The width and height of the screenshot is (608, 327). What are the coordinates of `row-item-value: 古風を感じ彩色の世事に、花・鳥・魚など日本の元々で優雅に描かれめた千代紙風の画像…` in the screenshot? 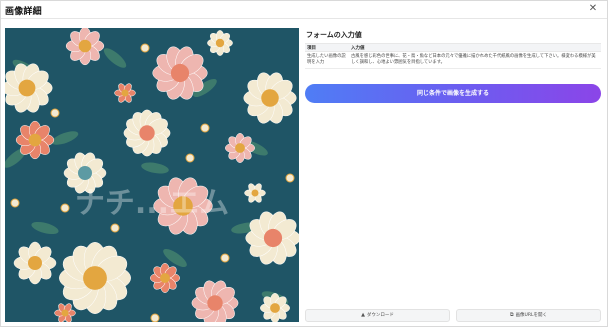 It's located at (473, 59).